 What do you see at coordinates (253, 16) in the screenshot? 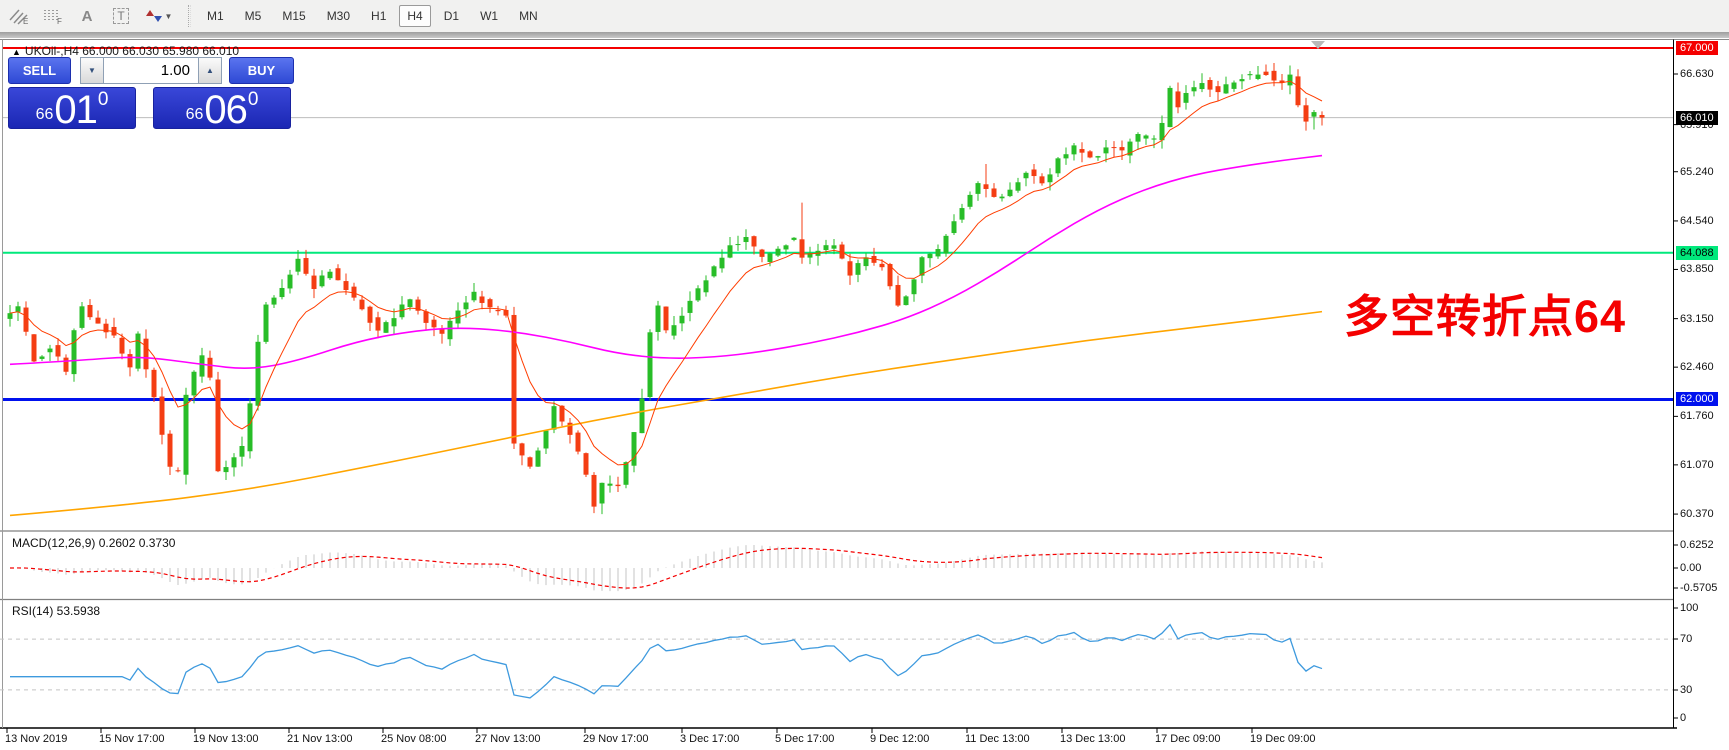
I see `timeframe-m5-button: M5` at bounding box center [253, 16].